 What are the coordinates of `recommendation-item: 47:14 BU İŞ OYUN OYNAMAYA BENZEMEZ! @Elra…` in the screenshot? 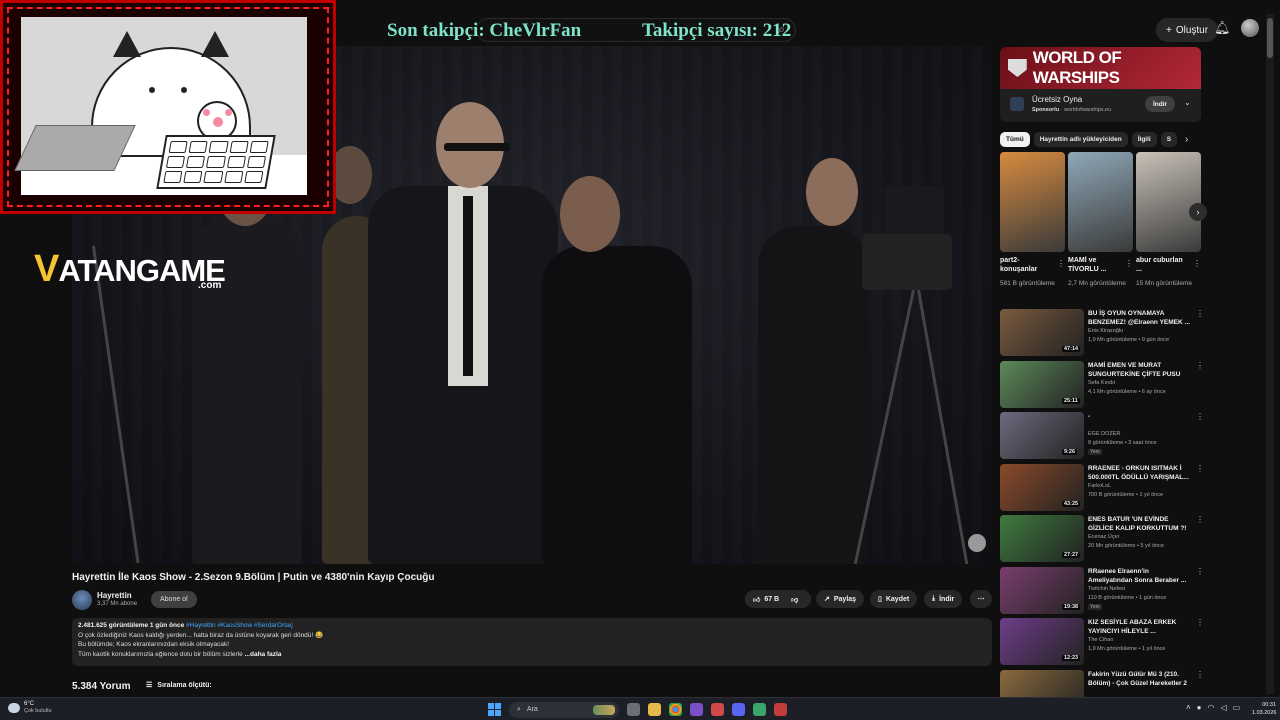 It's located at (1102, 335).